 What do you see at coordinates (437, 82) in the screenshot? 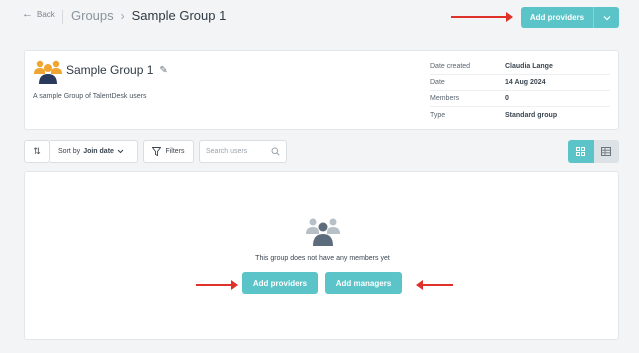
I see `meta-key: Date` at bounding box center [437, 82].